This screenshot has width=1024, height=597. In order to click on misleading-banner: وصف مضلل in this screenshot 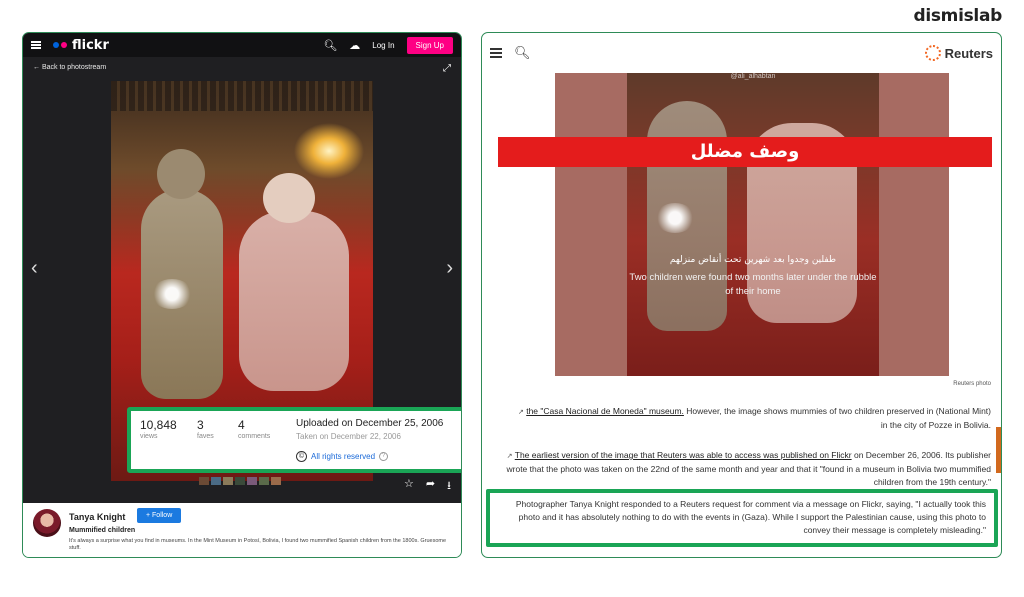, I will do `click(745, 152)`.